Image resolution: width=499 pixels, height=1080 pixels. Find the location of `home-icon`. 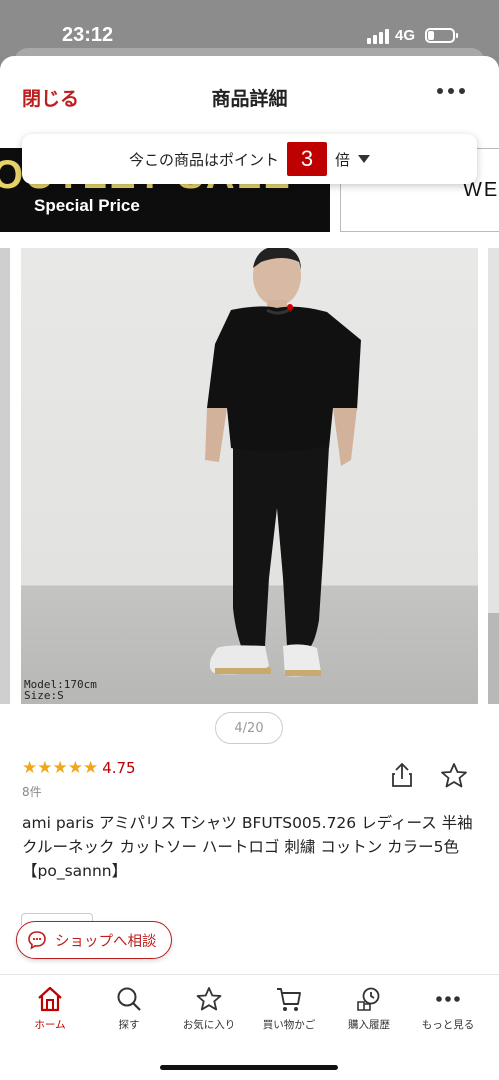

home-icon is located at coordinates (50, 999).